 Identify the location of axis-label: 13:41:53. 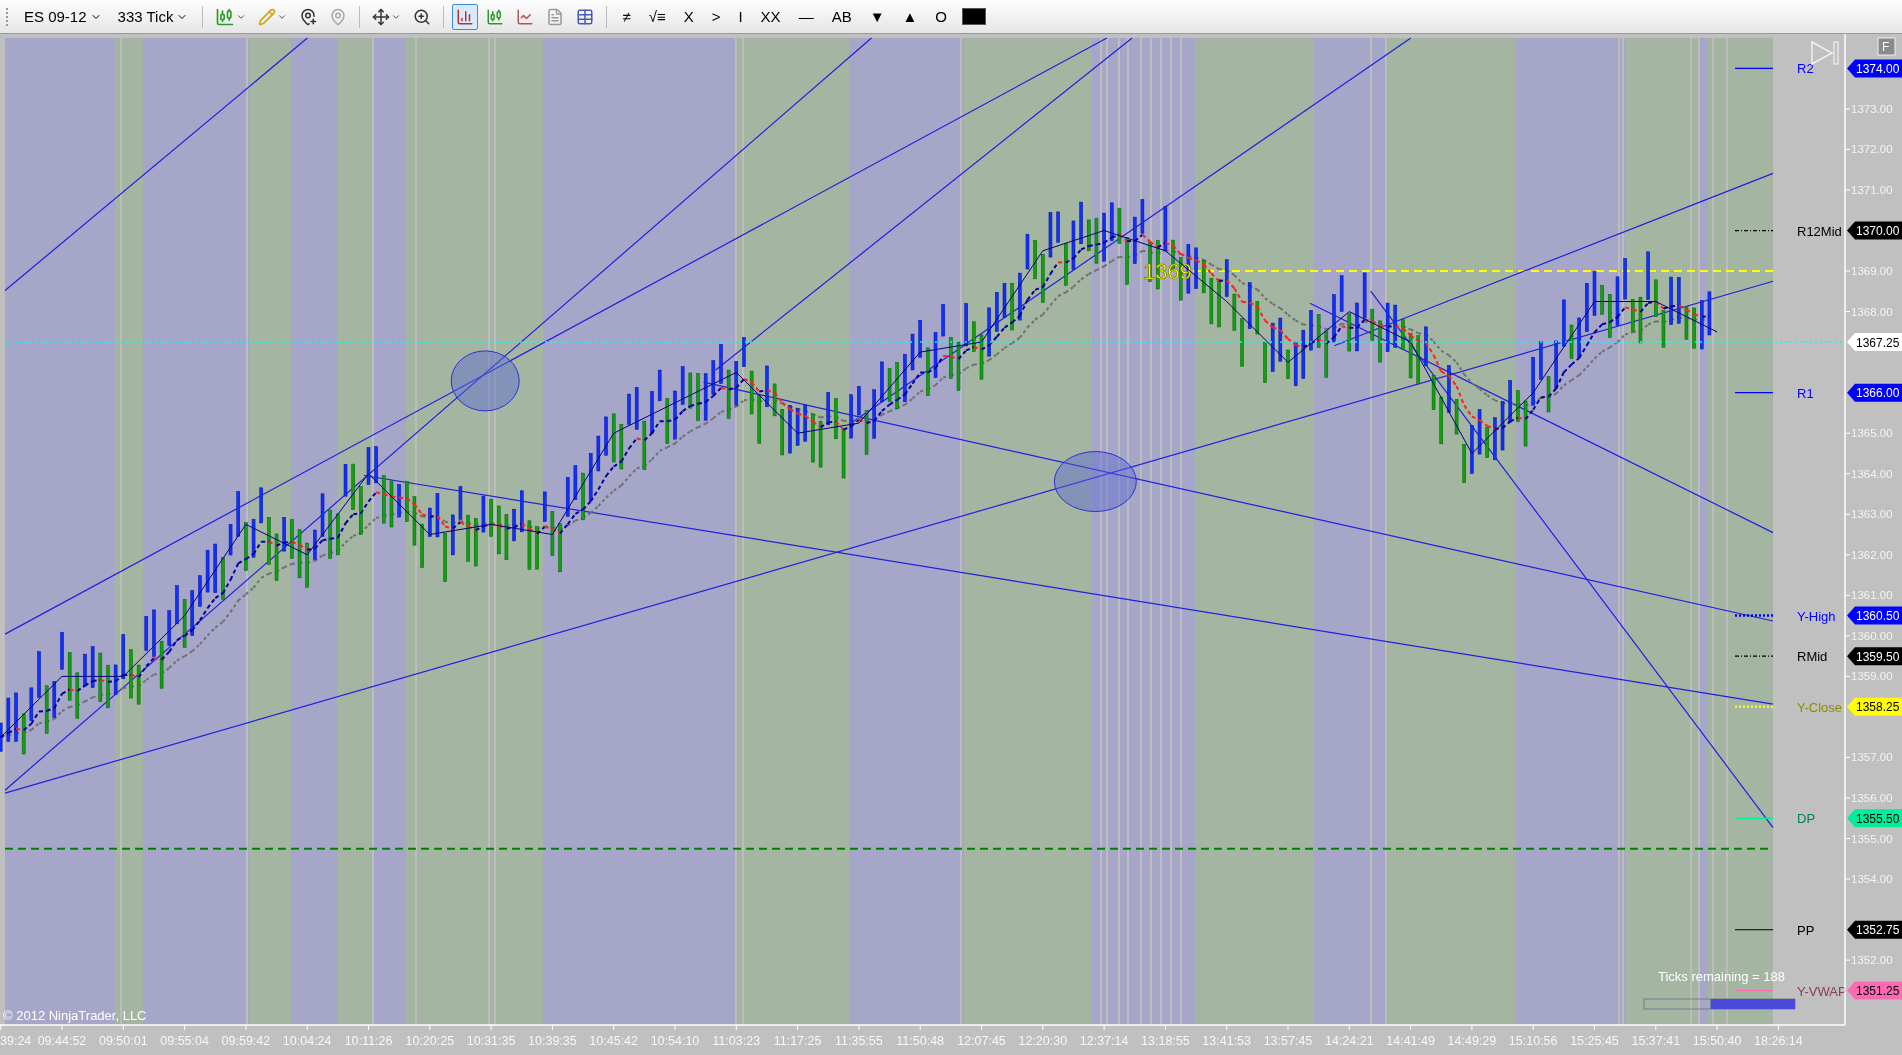
(1227, 1041).